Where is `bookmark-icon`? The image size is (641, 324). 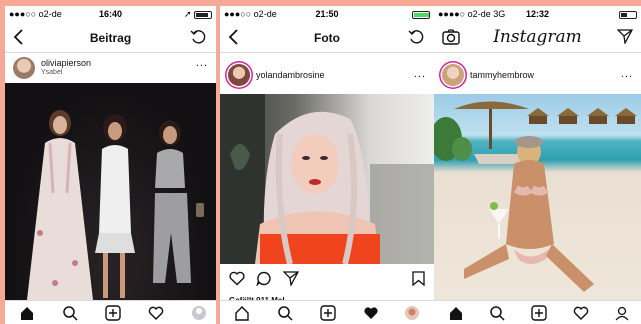 bookmark-icon is located at coordinates (418, 281).